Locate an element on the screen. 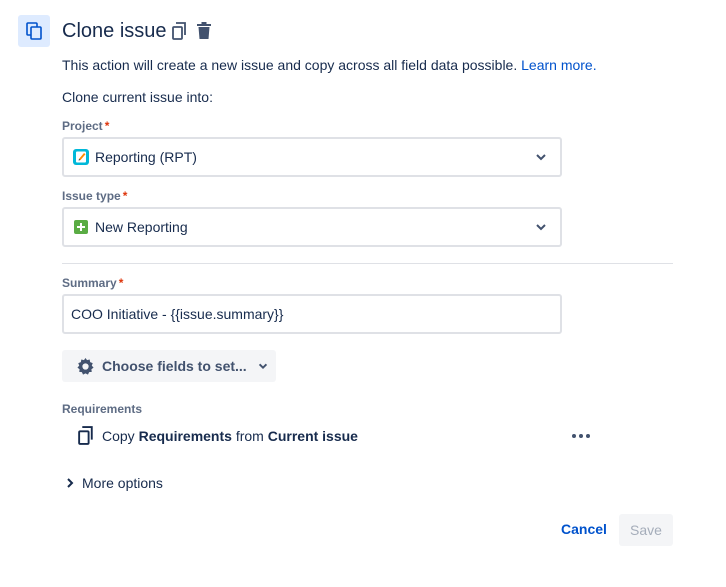  project-label: Project * is located at coordinates (85, 126).